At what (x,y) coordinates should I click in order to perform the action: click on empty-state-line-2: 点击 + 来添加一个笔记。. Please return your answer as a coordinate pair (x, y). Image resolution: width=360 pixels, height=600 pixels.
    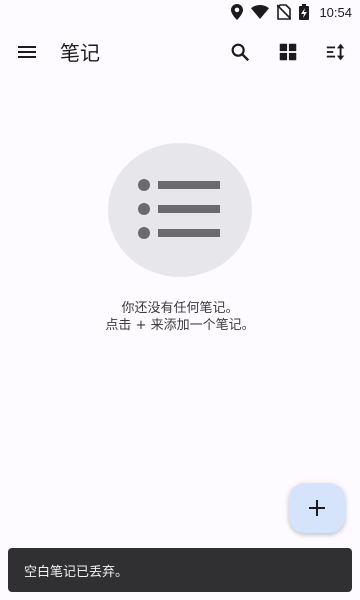
    Looking at the image, I should click on (180, 325).